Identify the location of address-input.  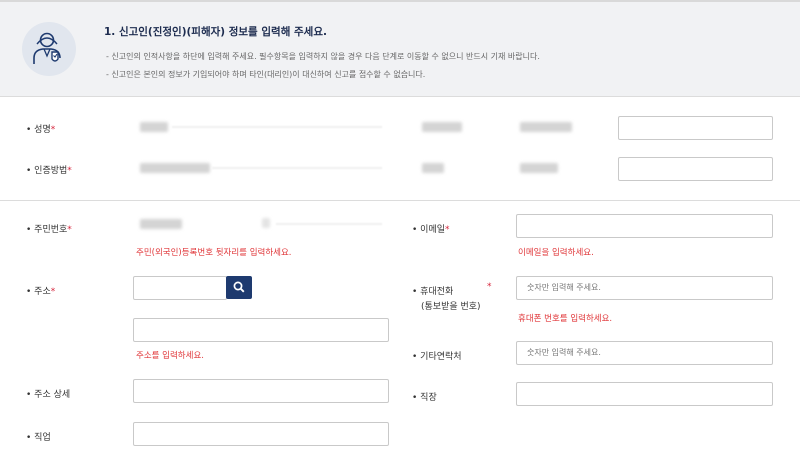
(261, 330).